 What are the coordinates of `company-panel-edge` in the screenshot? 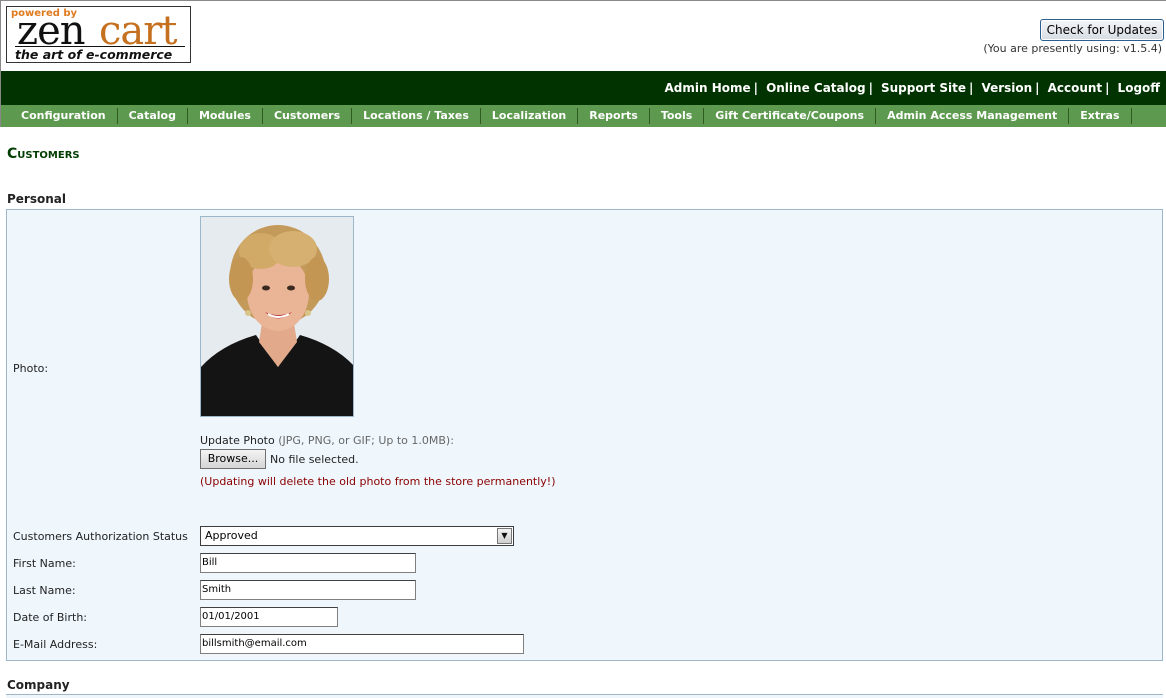 It's located at (584, 696).